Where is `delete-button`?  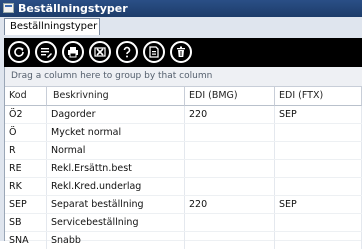 delete-button is located at coordinates (181, 52).